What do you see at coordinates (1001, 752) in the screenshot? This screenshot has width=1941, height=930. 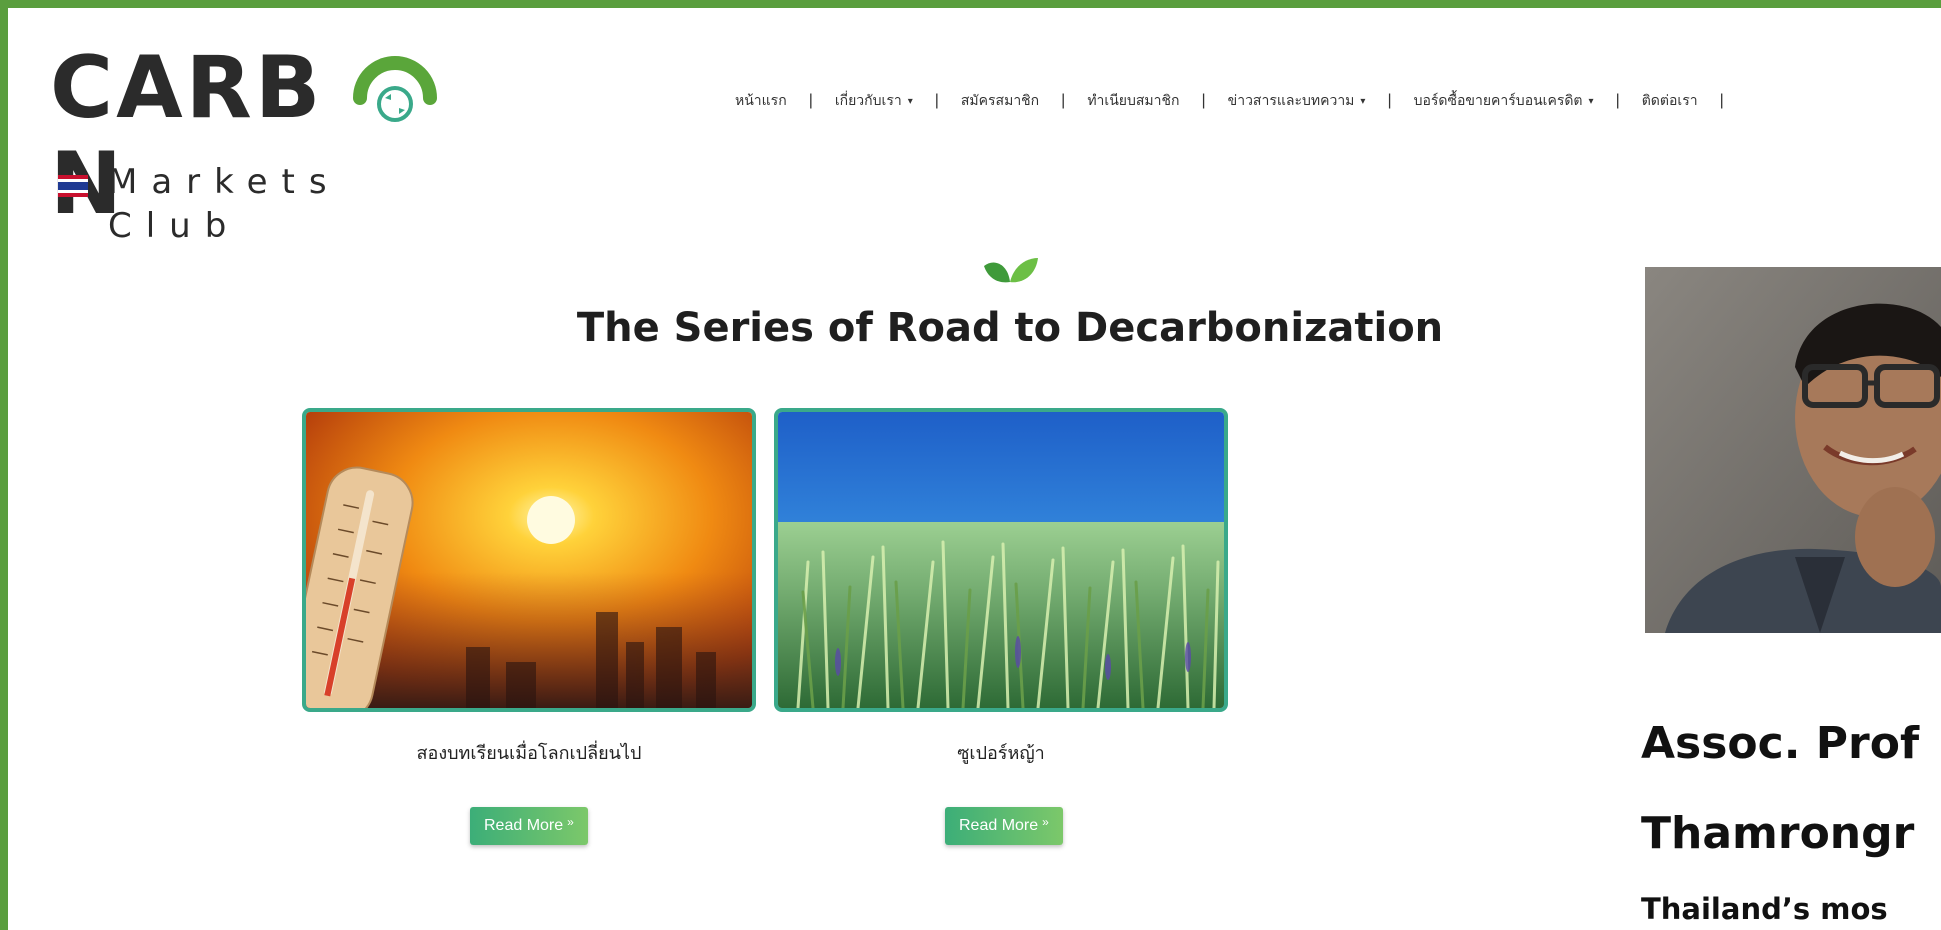 I see `card-title-super-grass: ซูเปอร์หญ้า` at bounding box center [1001, 752].